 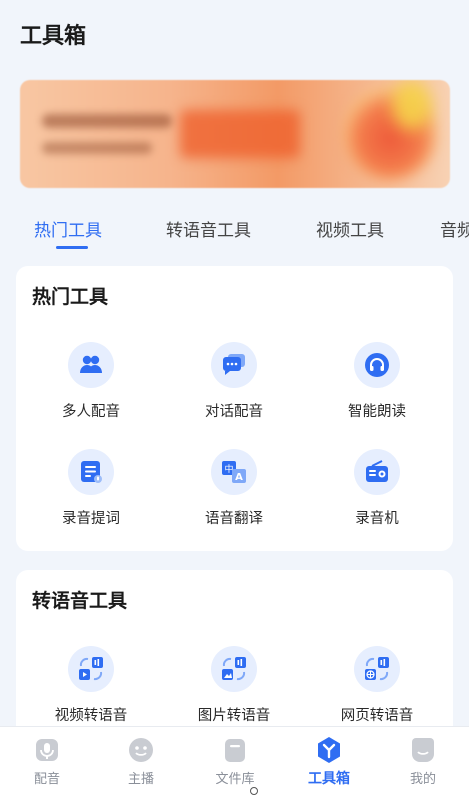 I want to click on video-to-audio-icon, so click(x=91, y=669).